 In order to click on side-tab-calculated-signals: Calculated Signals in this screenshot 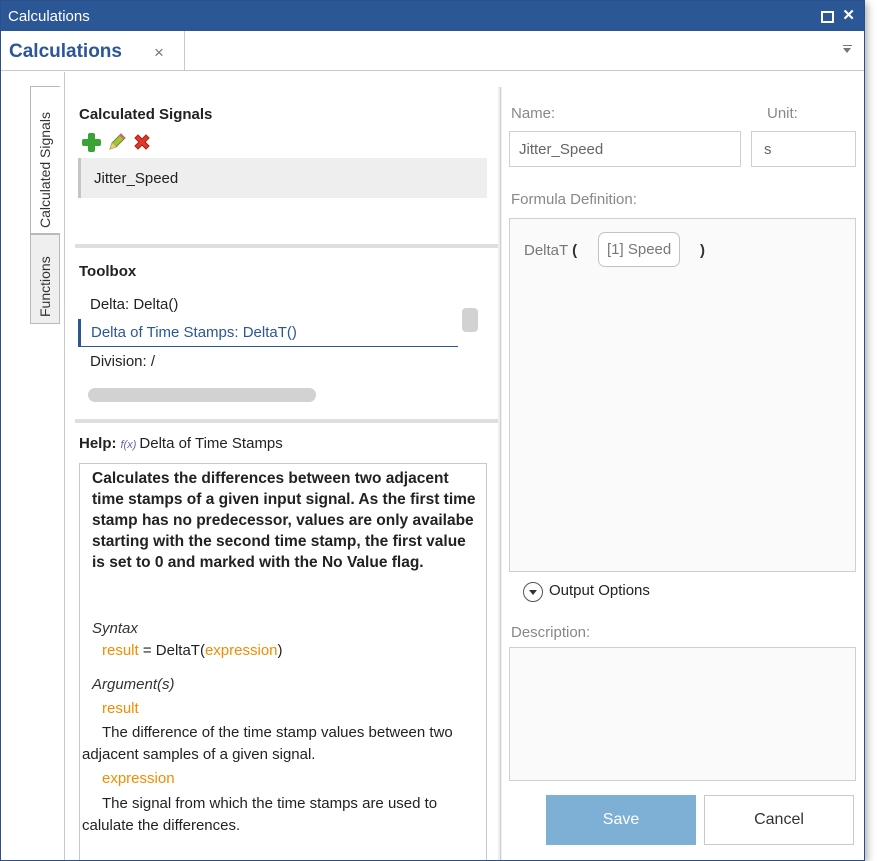, I will do `click(45, 160)`.